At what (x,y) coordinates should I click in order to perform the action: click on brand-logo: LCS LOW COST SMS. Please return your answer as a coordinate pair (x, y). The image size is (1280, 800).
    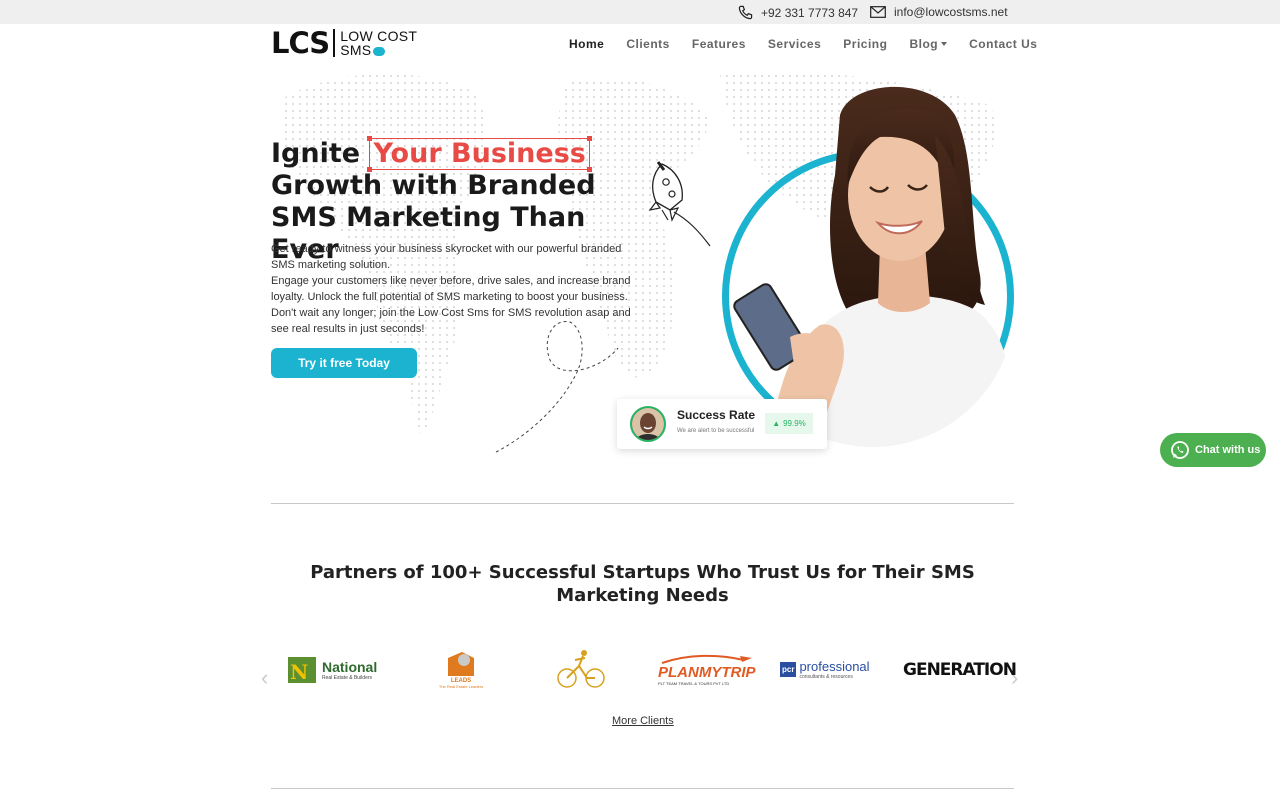
    Looking at the image, I should click on (344, 43).